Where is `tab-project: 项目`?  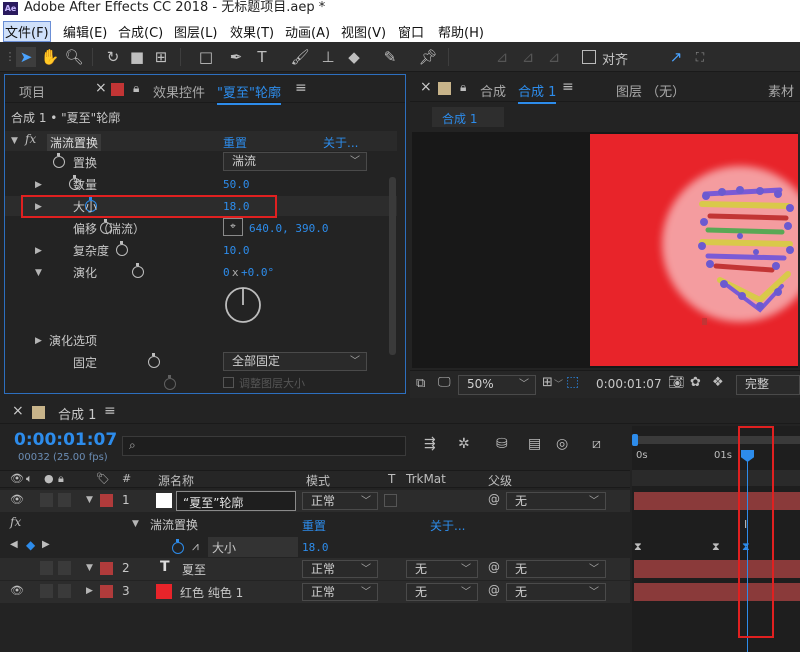 tab-project: 项目 is located at coordinates (32, 91).